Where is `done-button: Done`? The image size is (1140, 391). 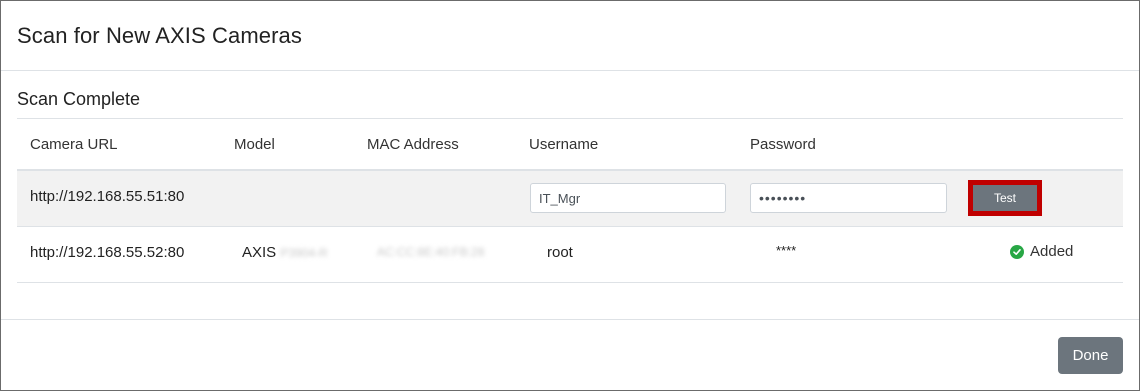 done-button: Done is located at coordinates (1090, 355).